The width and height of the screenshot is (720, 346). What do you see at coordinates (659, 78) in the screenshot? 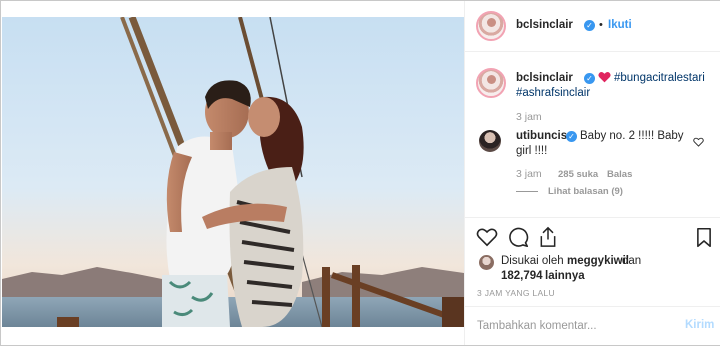
I see `hashtag-link: #bungacitralestari` at bounding box center [659, 78].